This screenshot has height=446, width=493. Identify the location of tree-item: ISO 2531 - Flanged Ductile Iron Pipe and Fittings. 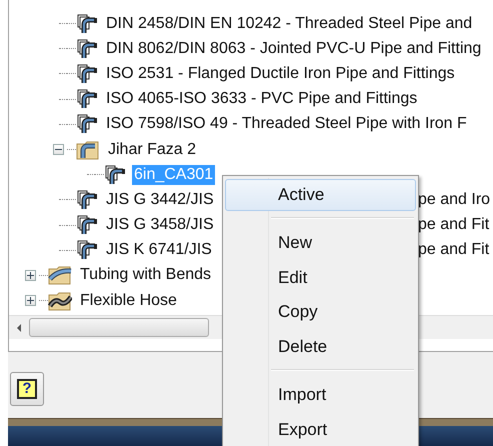
(280, 74).